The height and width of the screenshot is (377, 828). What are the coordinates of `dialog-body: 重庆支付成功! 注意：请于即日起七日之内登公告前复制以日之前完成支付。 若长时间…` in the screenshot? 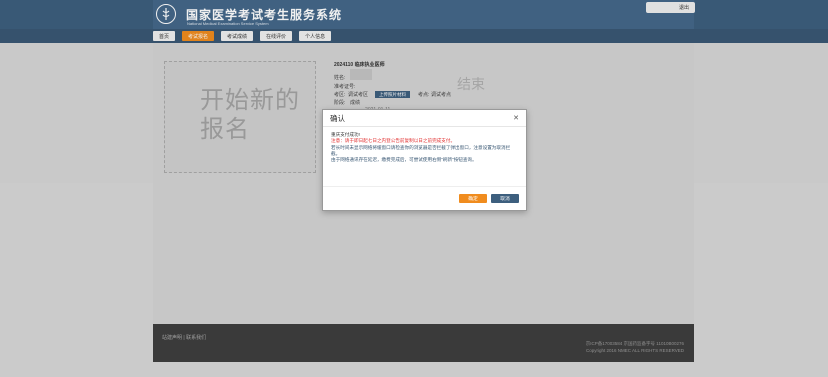 It's located at (424, 147).